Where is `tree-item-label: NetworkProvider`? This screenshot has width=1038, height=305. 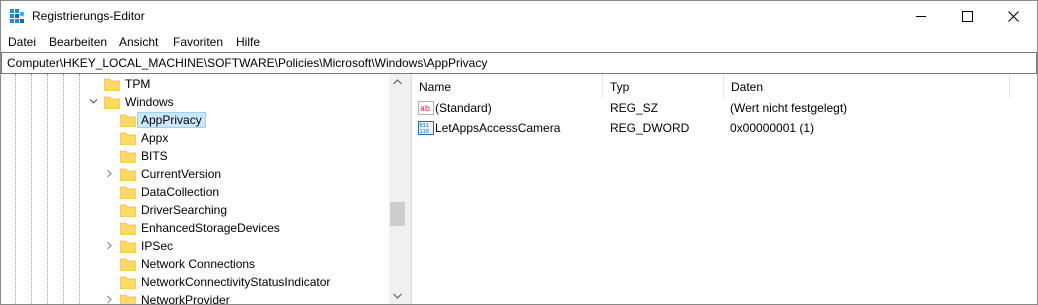 tree-item-label: NetworkProvider is located at coordinates (185, 298).